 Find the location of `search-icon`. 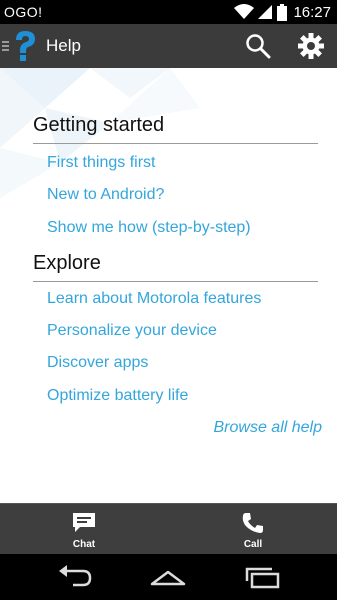

search-icon is located at coordinates (258, 46).